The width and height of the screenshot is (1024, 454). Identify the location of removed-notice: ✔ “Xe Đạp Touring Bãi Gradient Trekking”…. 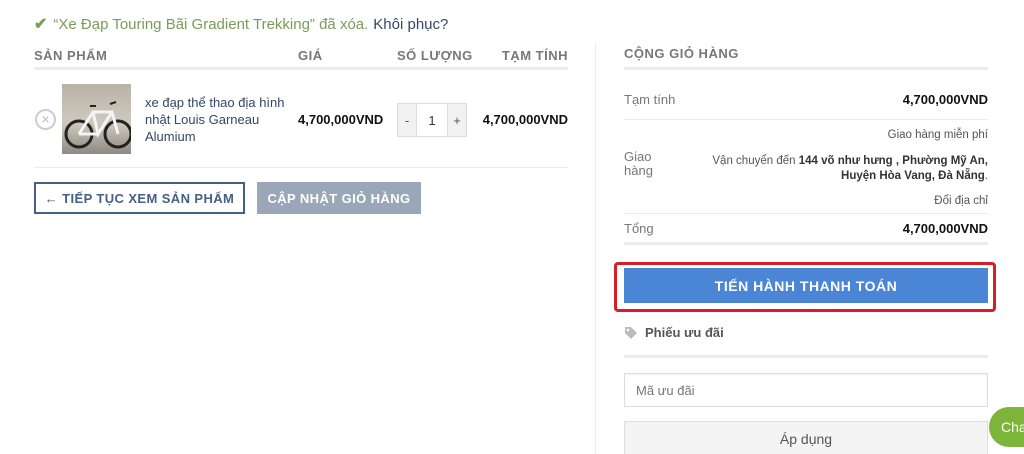
(241, 24).